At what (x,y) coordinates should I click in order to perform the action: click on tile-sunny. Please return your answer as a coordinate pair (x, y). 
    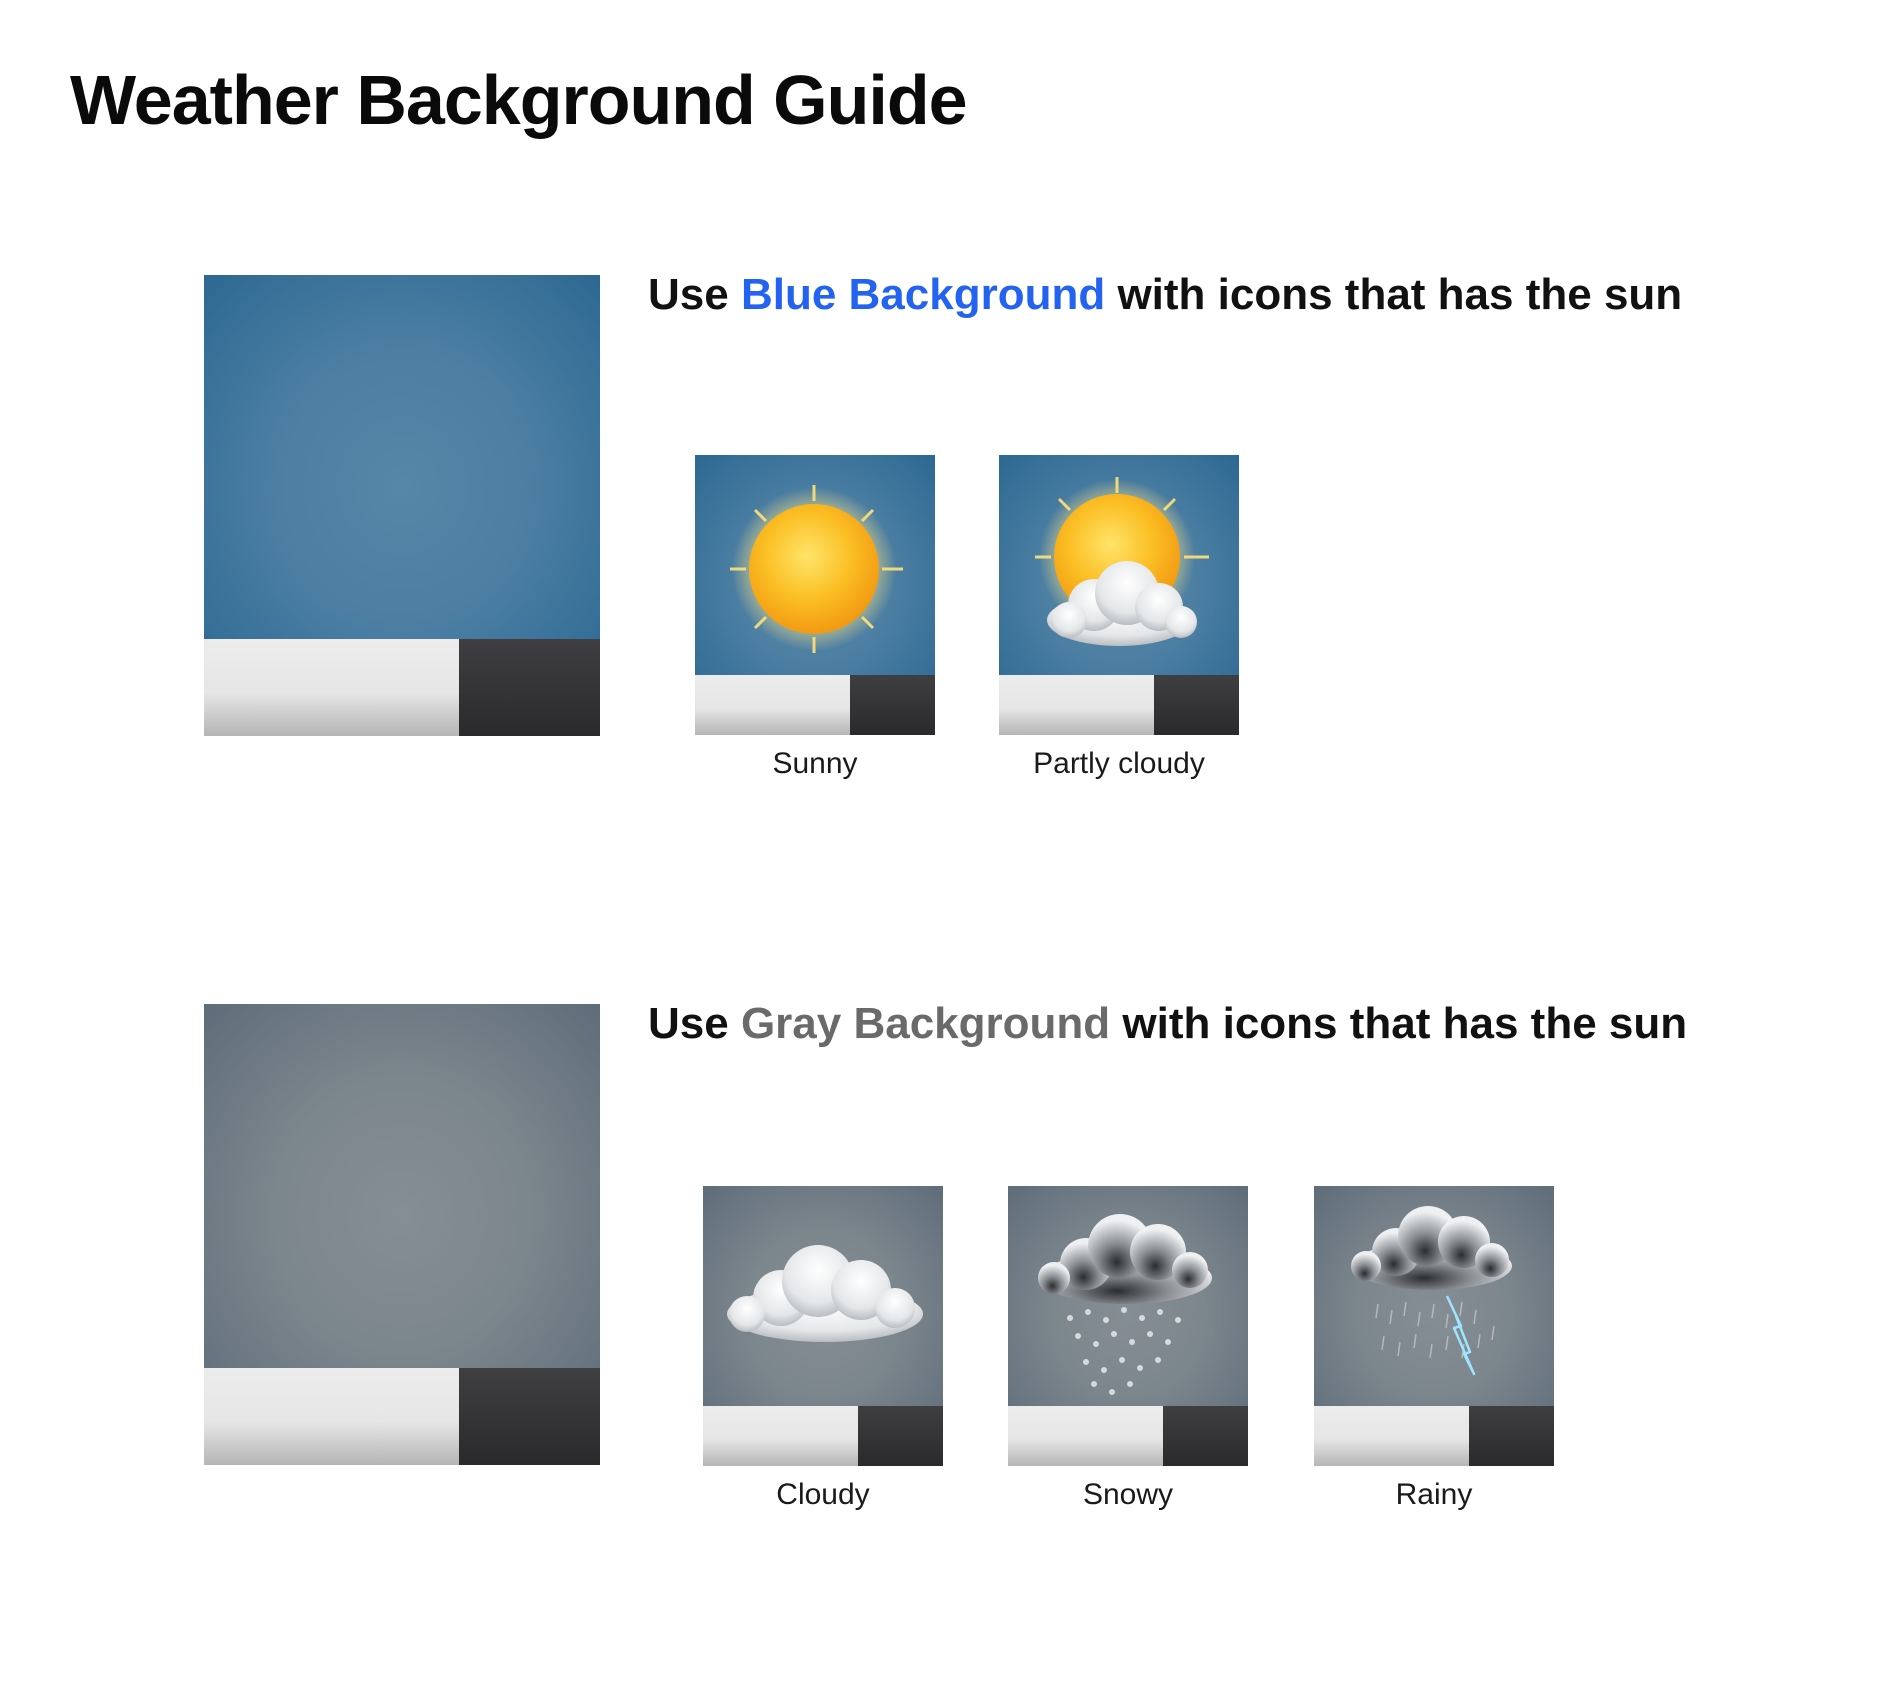
    Looking at the image, I should click on (815, 595).